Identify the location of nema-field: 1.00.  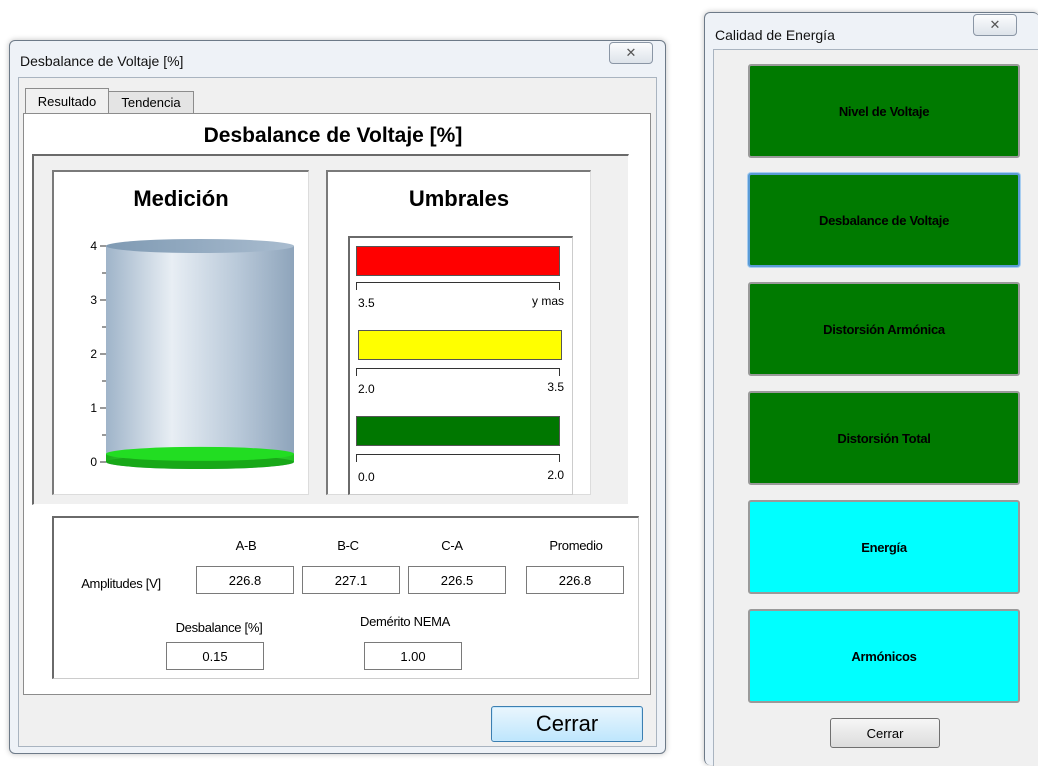
(413, 656).